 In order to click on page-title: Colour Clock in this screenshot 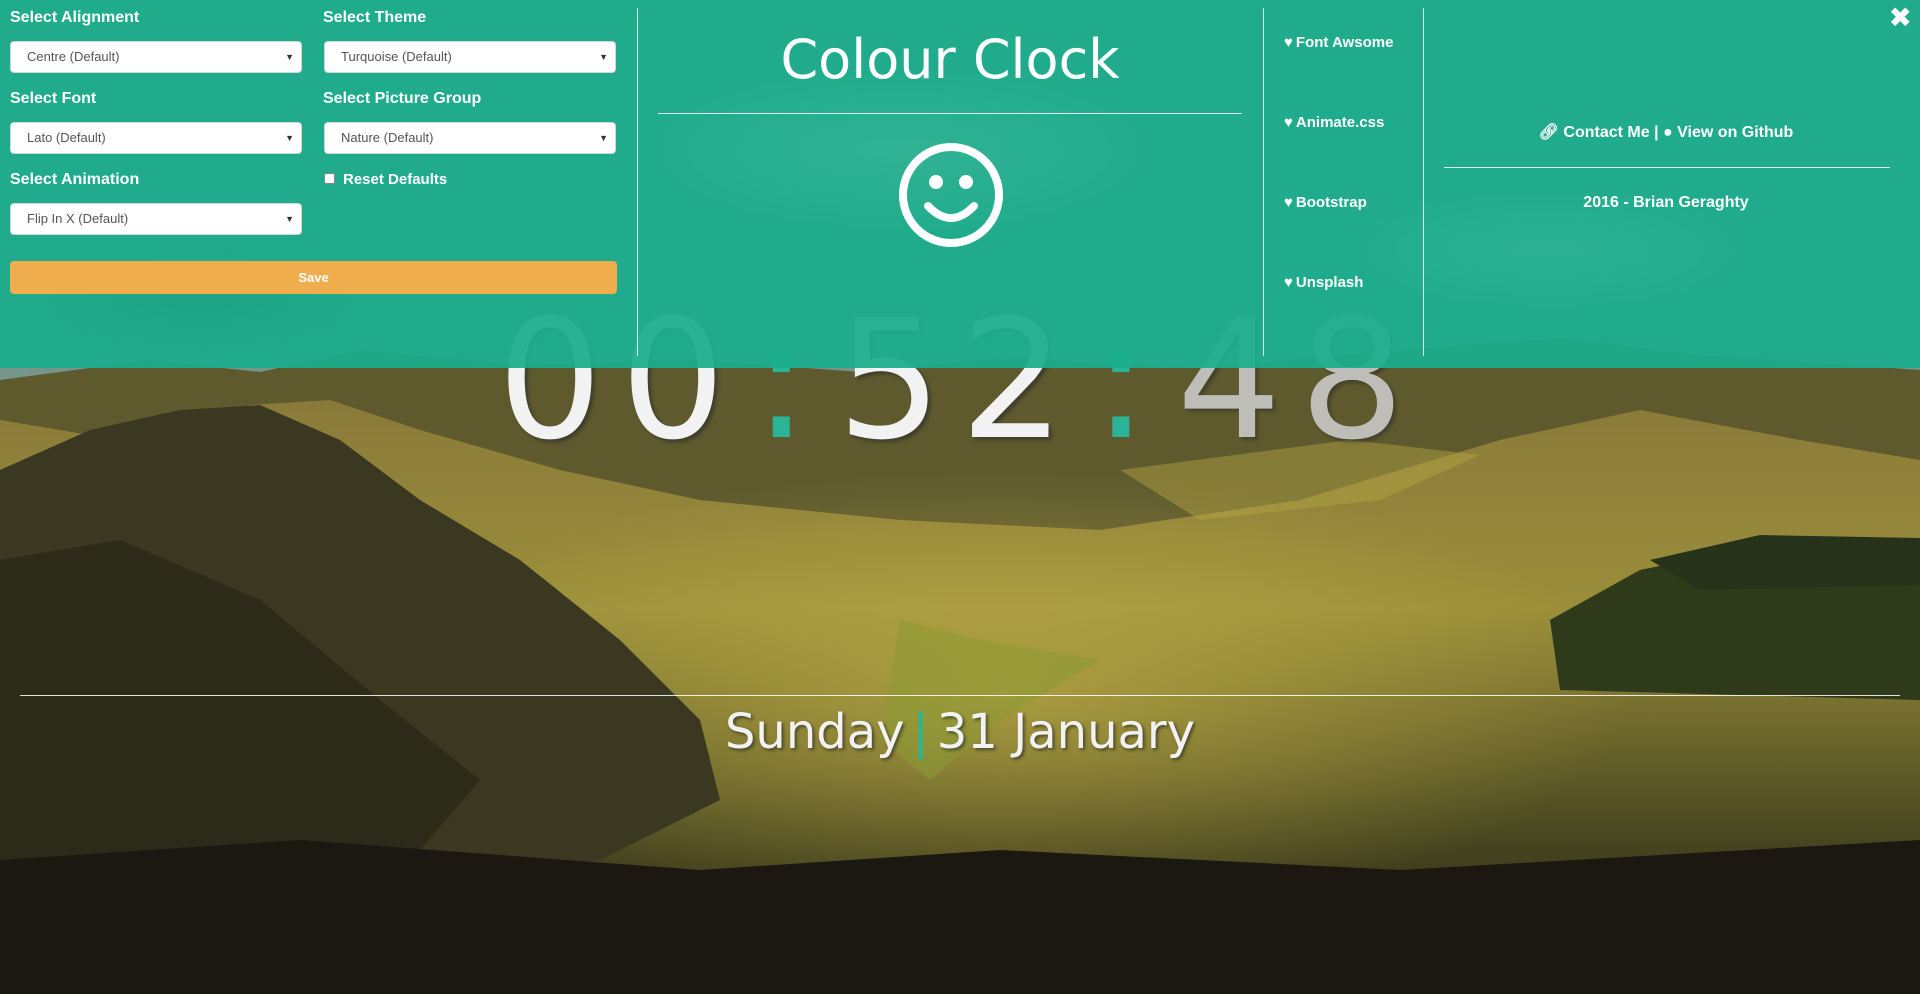, I will do `click(950, 59)`.